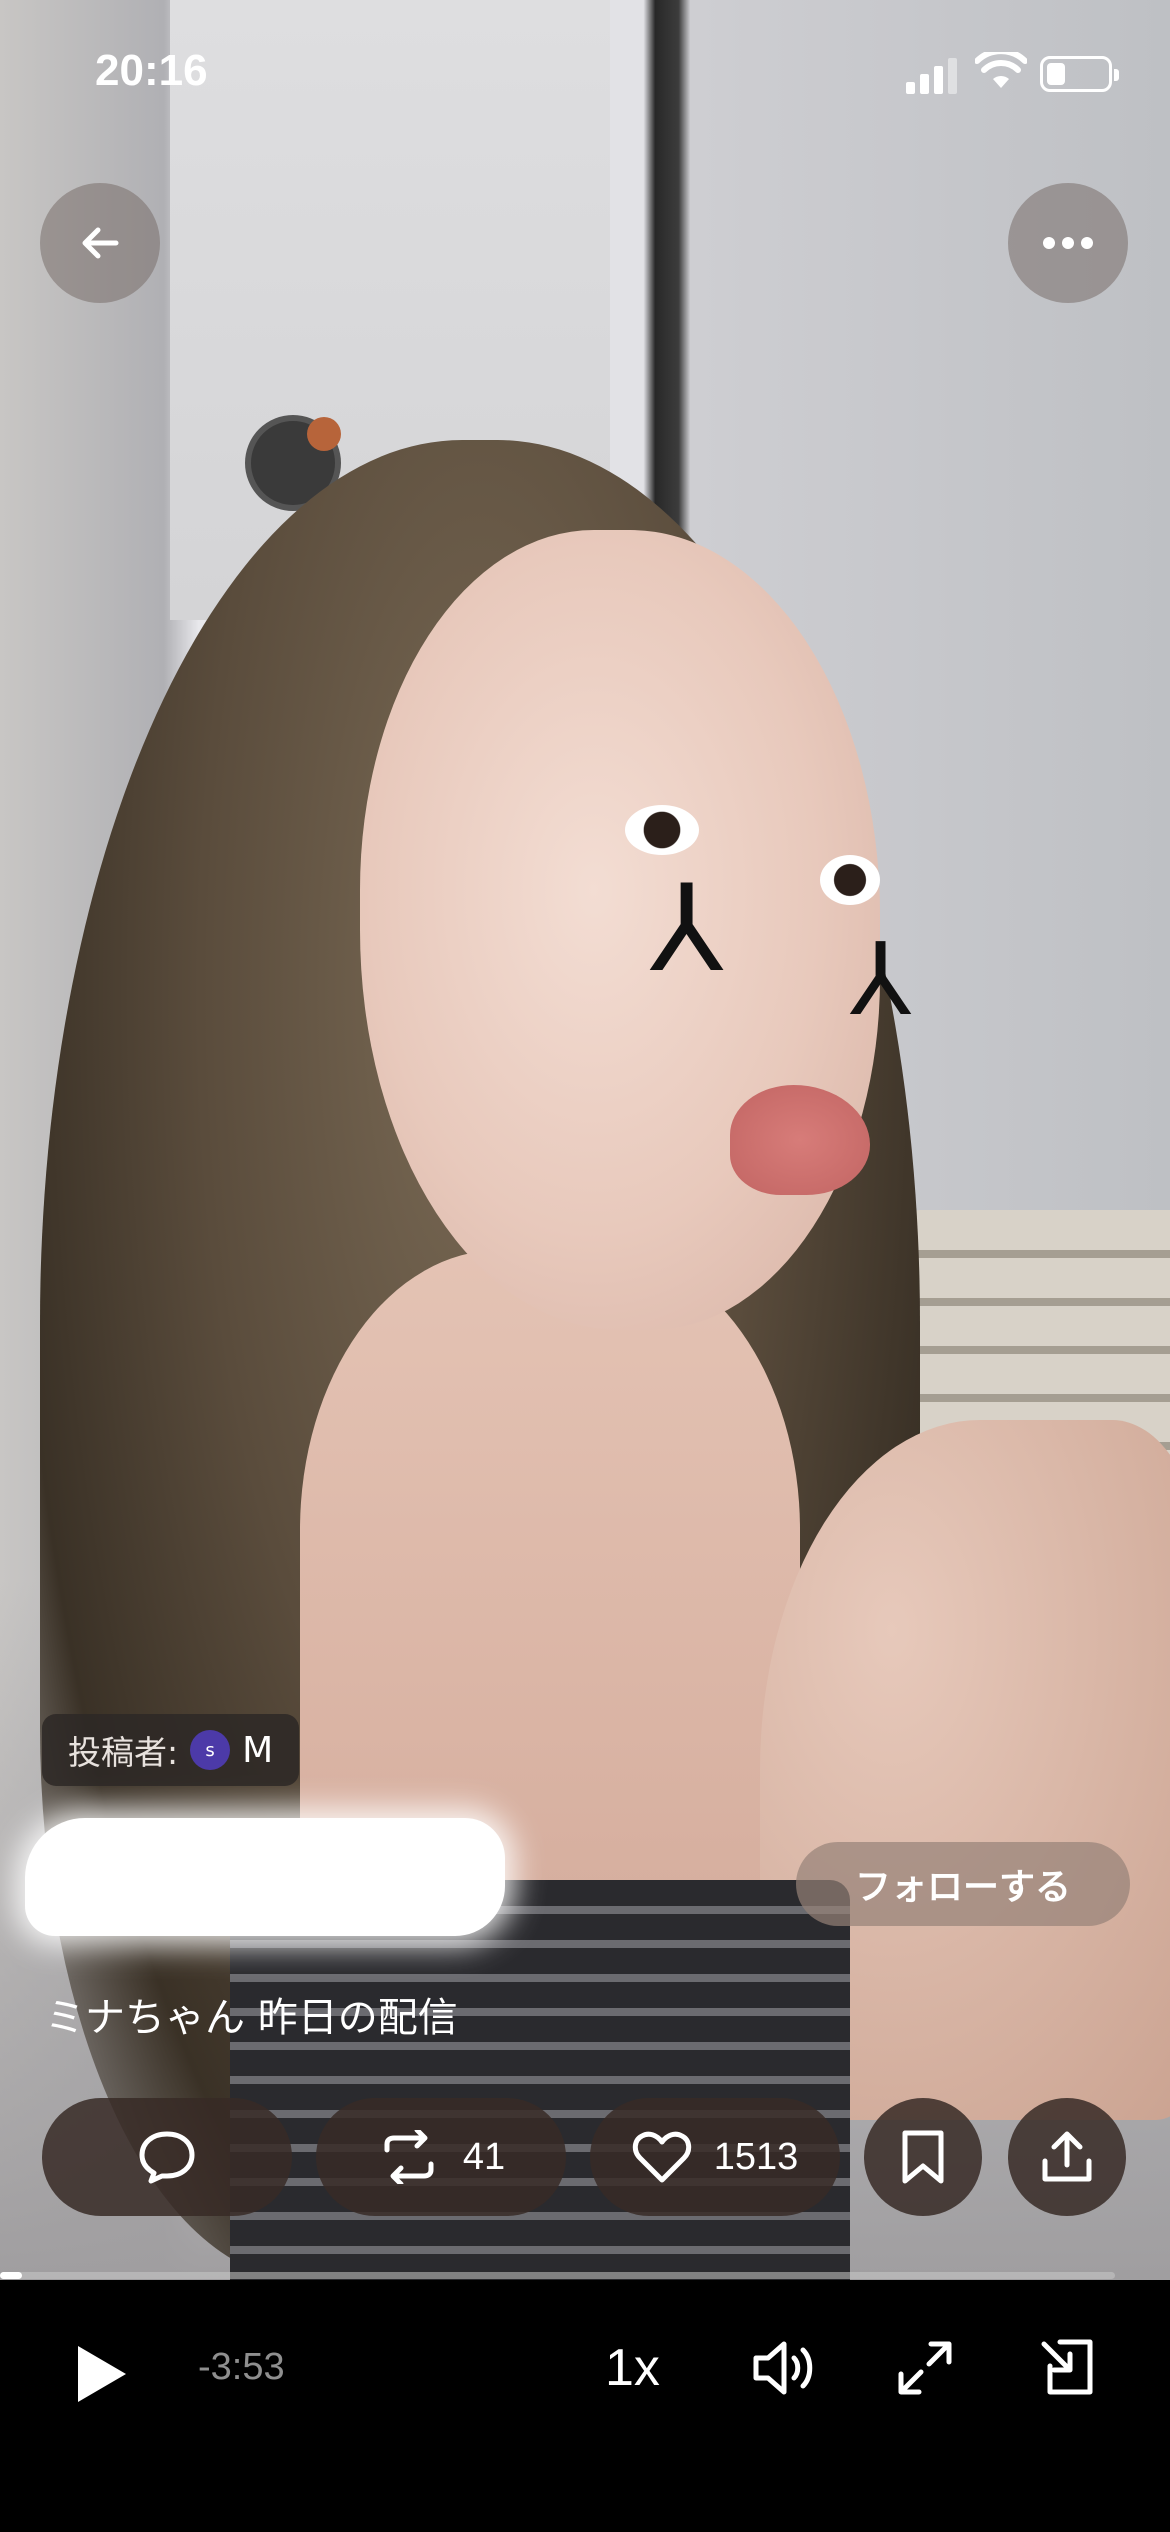 This screenshot has width=1170, height=2532. I want to click on like-count: 1513, so click(756, 2156).